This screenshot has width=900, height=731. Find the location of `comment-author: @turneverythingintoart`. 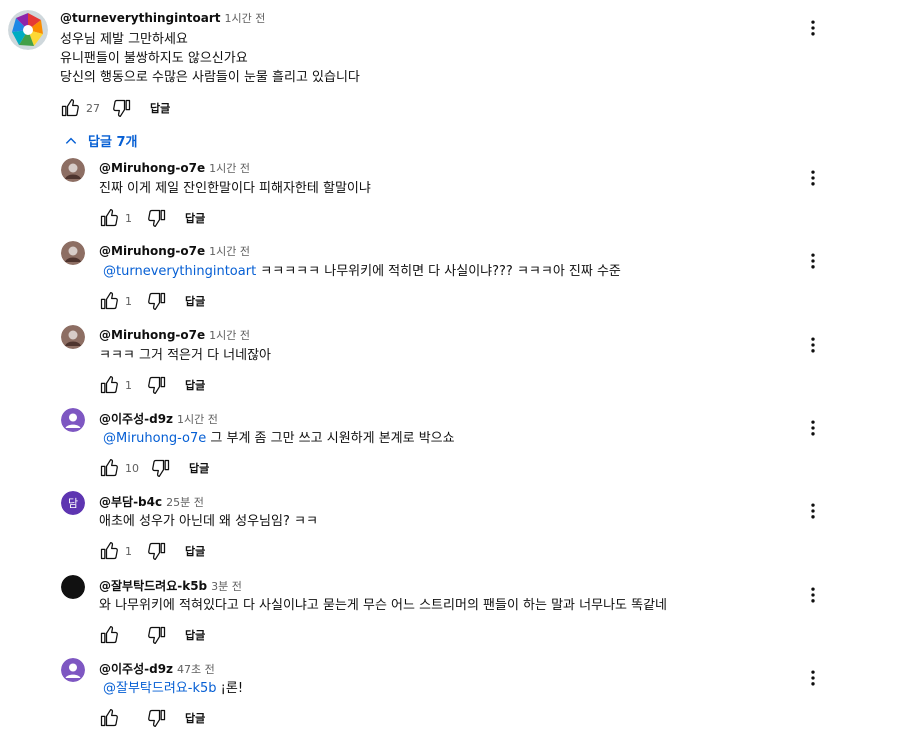

comment-author: @turneverythingintoart is located at coordinates (140, 18).